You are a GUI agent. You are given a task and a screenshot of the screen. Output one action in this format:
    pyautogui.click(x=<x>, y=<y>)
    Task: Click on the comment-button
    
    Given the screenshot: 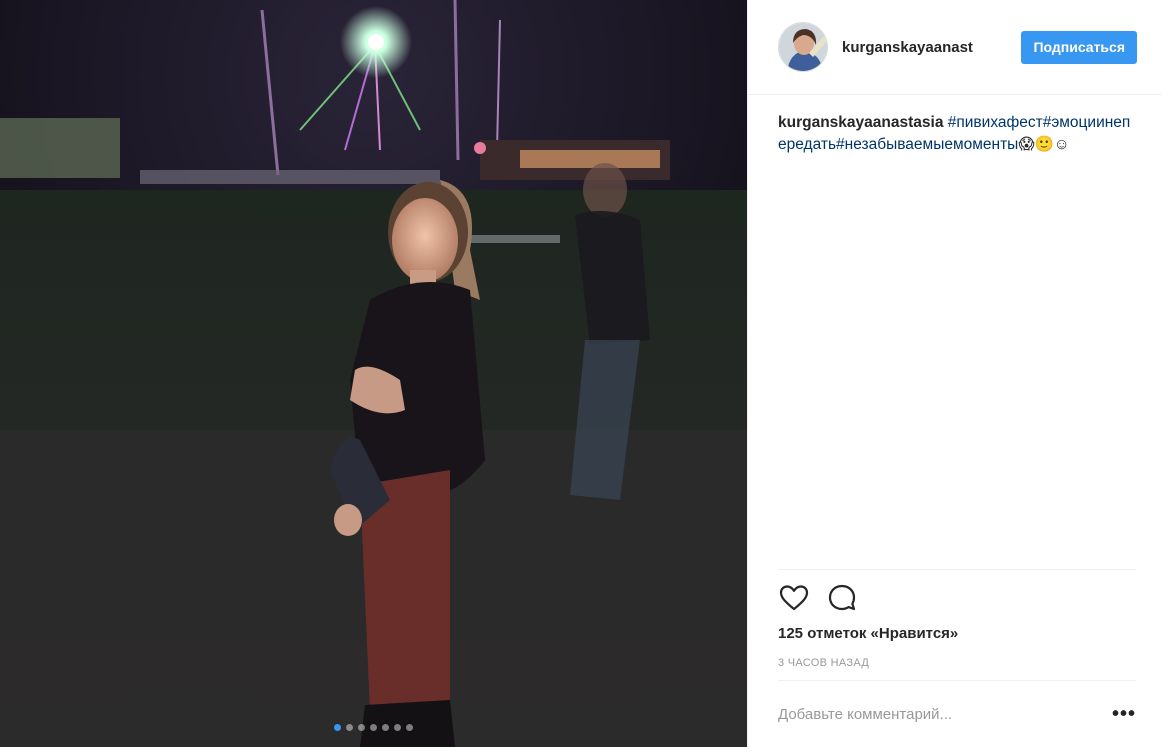 What is the action you would take?
    pyautogui.click(x=842, y=598)
    